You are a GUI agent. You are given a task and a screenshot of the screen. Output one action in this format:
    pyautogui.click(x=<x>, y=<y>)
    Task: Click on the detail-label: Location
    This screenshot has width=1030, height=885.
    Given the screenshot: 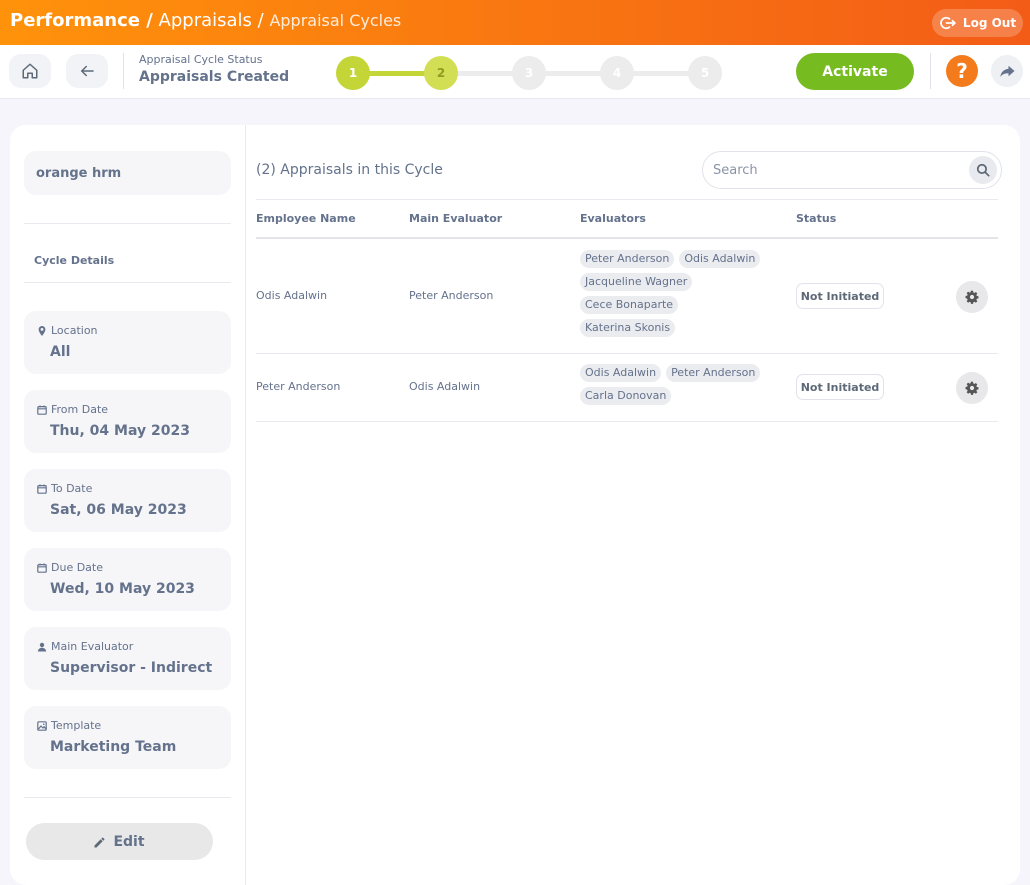 What is the action you would take?
    pyautogui.click(x=74, y=330)
    